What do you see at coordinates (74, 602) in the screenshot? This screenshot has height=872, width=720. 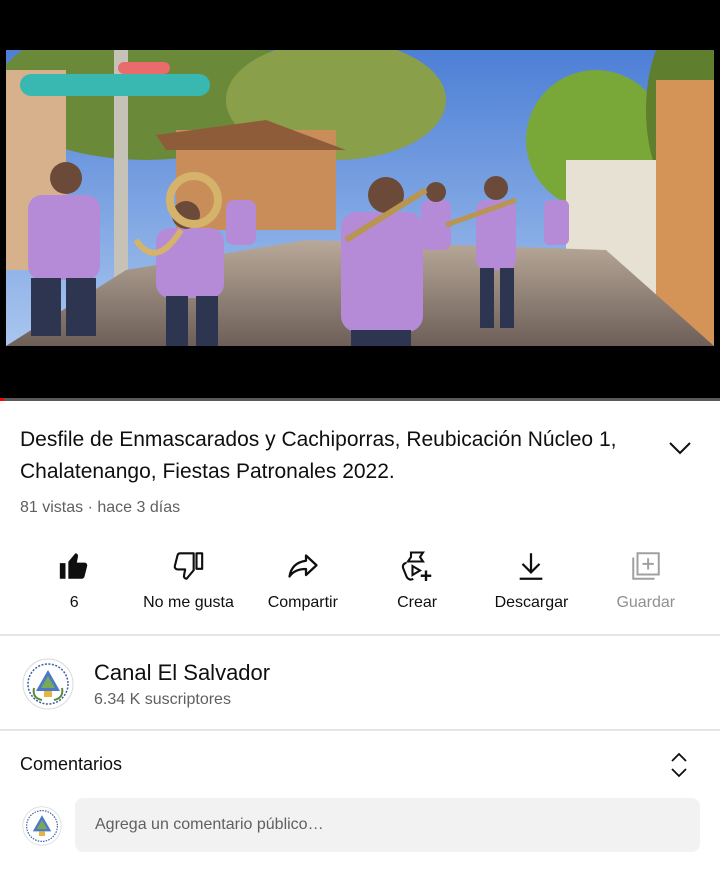 I see `like-count: 6` at bounding box center [74, 602].